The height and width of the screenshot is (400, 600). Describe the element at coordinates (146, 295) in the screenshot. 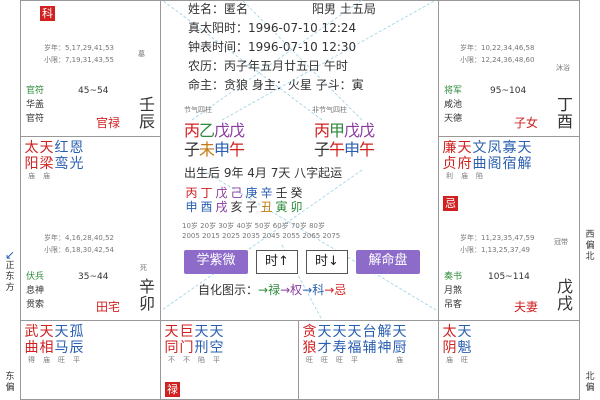

I see `palace-ganzhi: 辛 卯` at that location.